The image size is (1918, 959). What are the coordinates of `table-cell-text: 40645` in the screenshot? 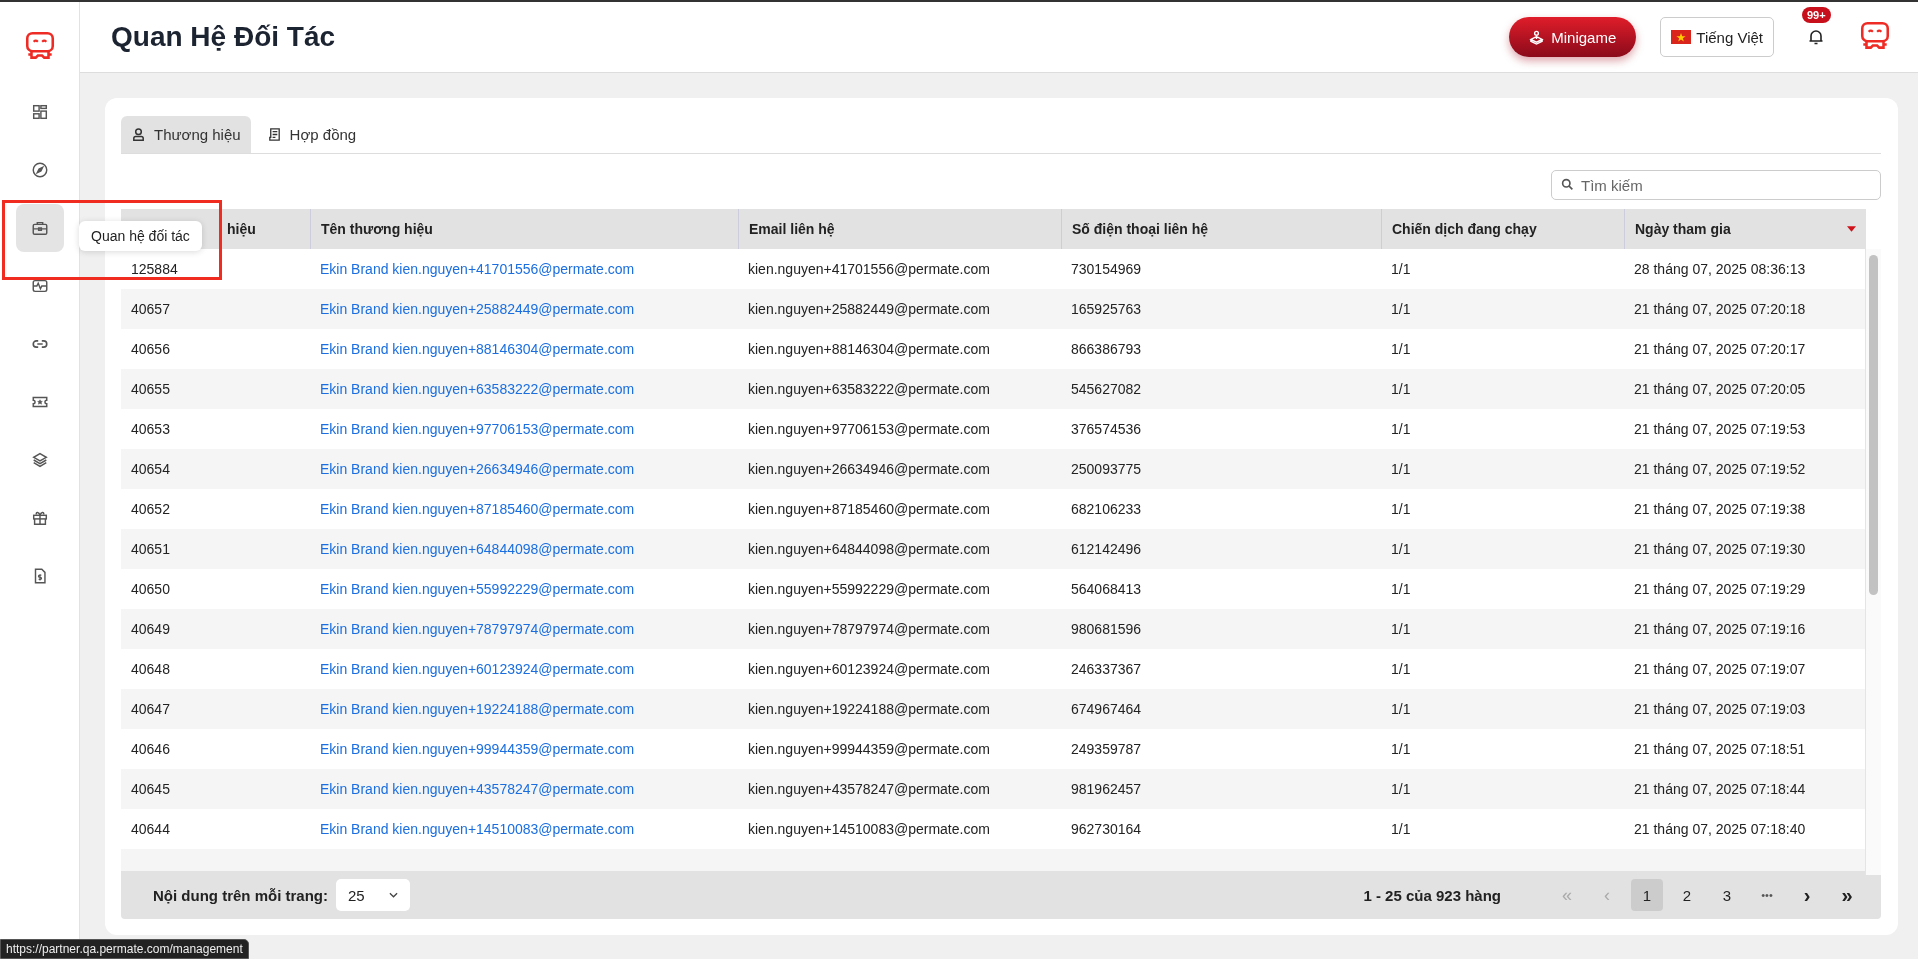 It's located at (150, 789).